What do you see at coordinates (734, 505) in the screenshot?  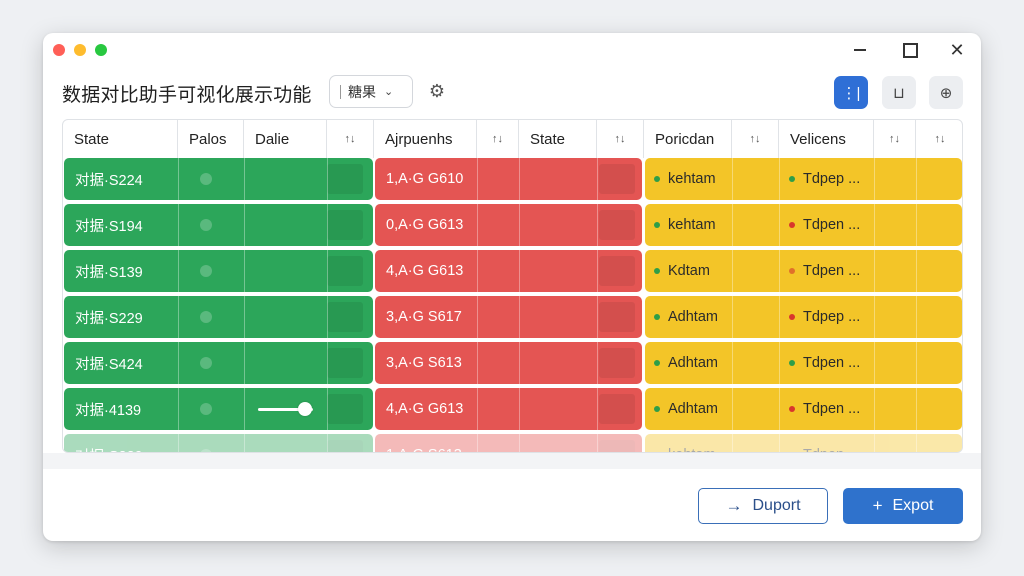 I see `arrow-right-icon: →` at bounding box center [734, 505].